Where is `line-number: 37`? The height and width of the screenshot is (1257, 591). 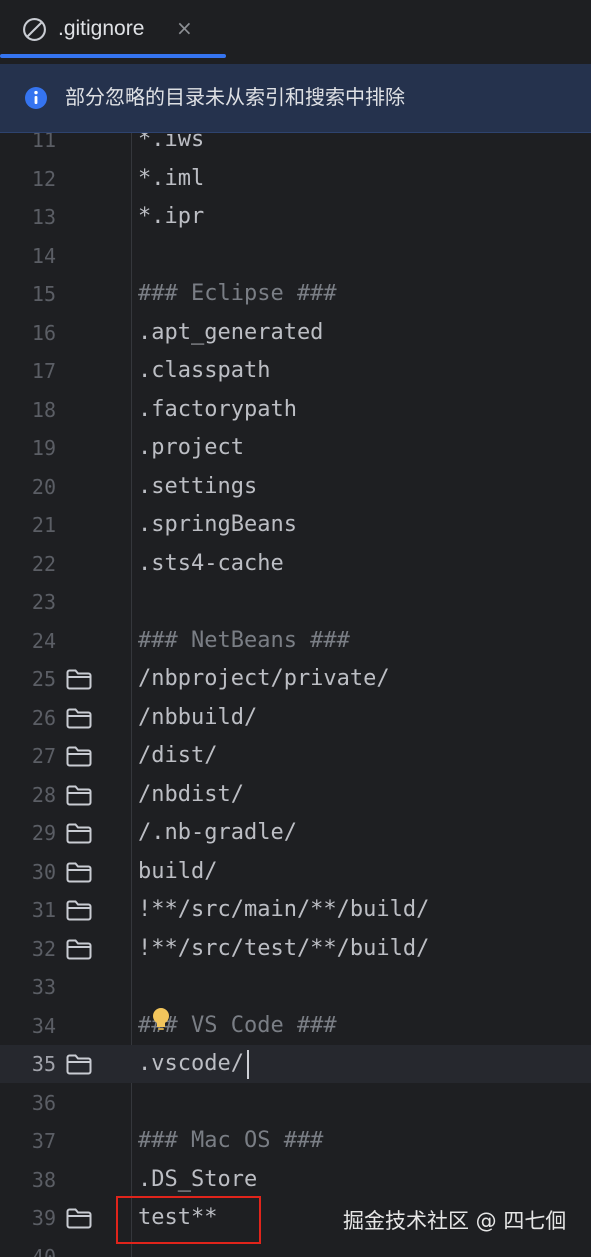
line-number: 37 is located at coordinates (43, 1141).